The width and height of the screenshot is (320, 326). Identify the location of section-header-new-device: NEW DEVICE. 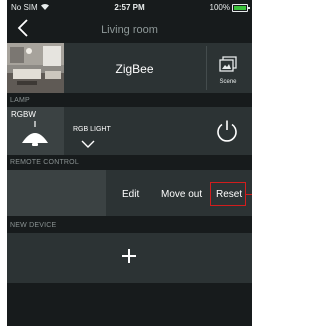
(33, 225).